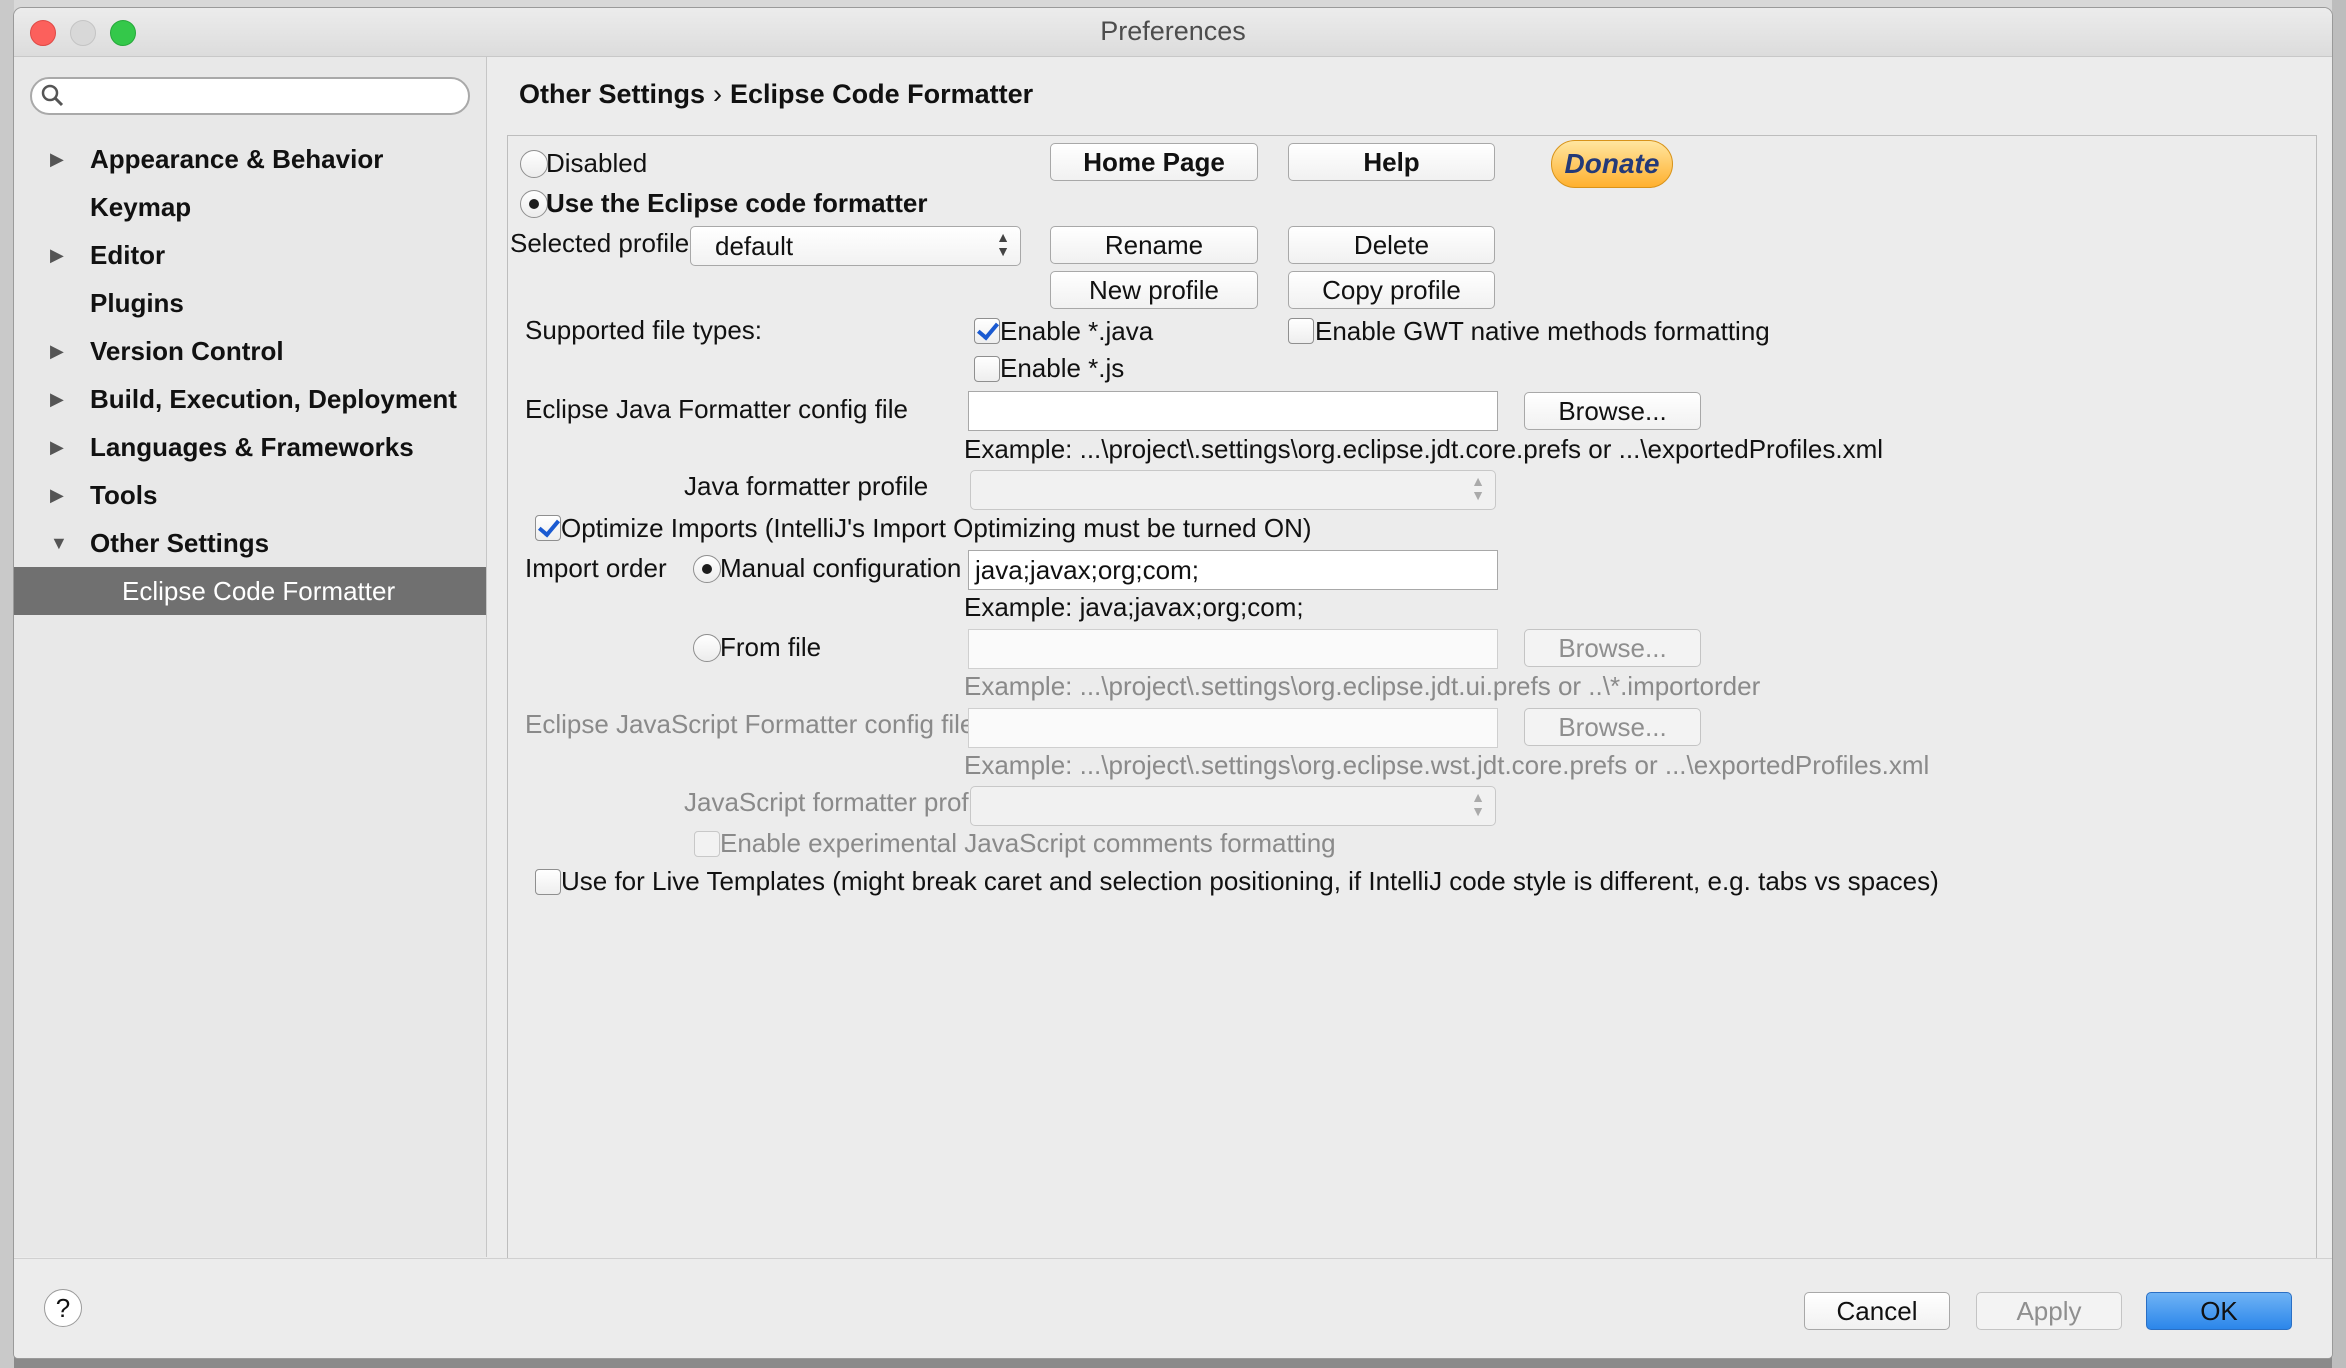 Image resolution: width=2346 pixels, height=1368 pixels. I want to click on enable-java-checkbox, so click(987, 331).